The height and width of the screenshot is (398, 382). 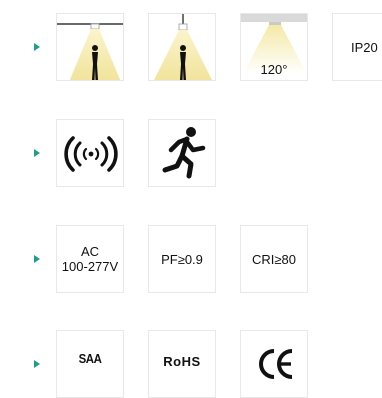 I want to click on saa-logo: SAA, so click(x=90, y=364).